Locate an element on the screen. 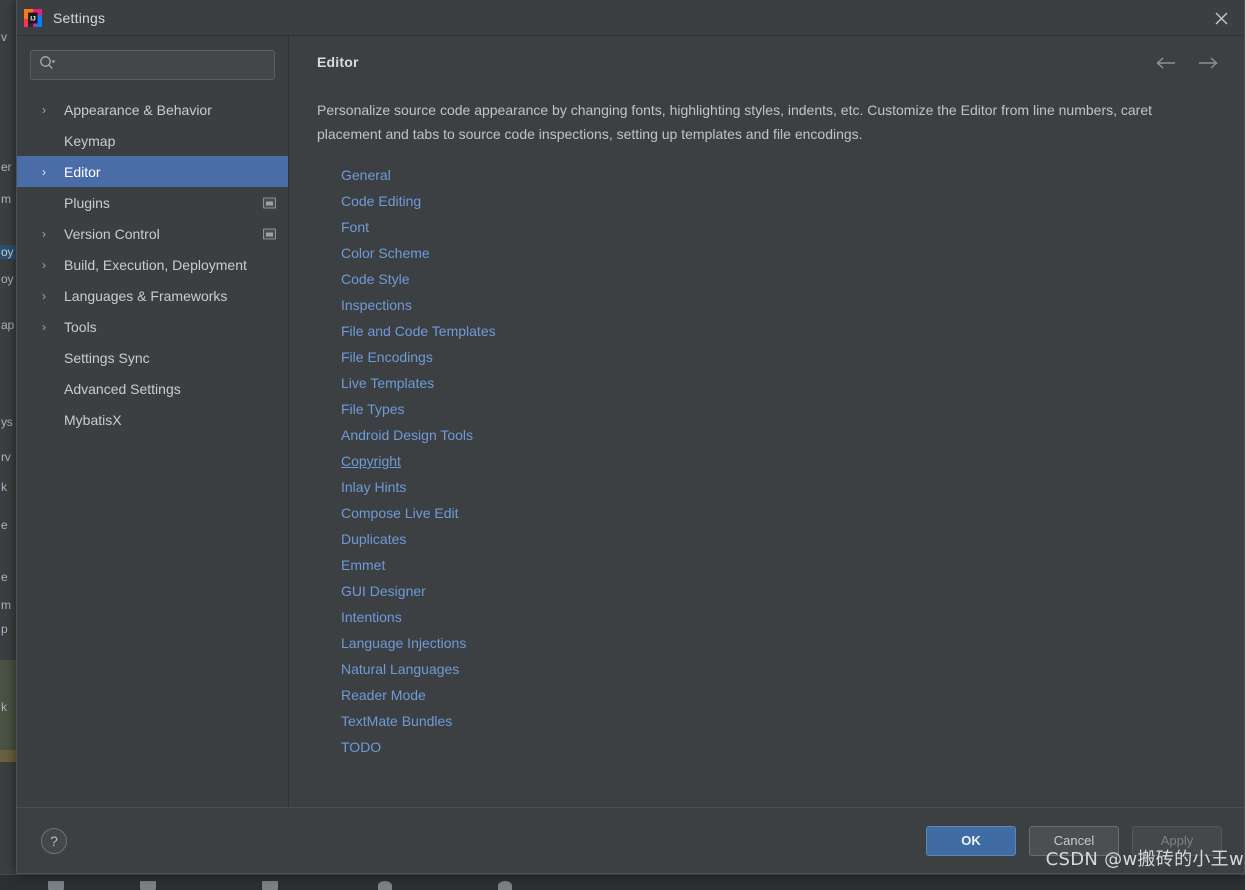 The image size is (1245, 890). close-icon is located at coordinates (1221, 18).